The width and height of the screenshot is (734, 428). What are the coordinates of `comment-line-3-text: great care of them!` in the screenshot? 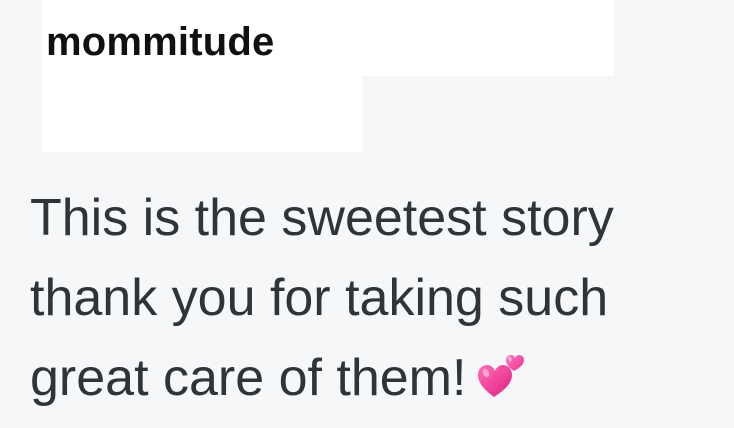 It's located at (248, 378).